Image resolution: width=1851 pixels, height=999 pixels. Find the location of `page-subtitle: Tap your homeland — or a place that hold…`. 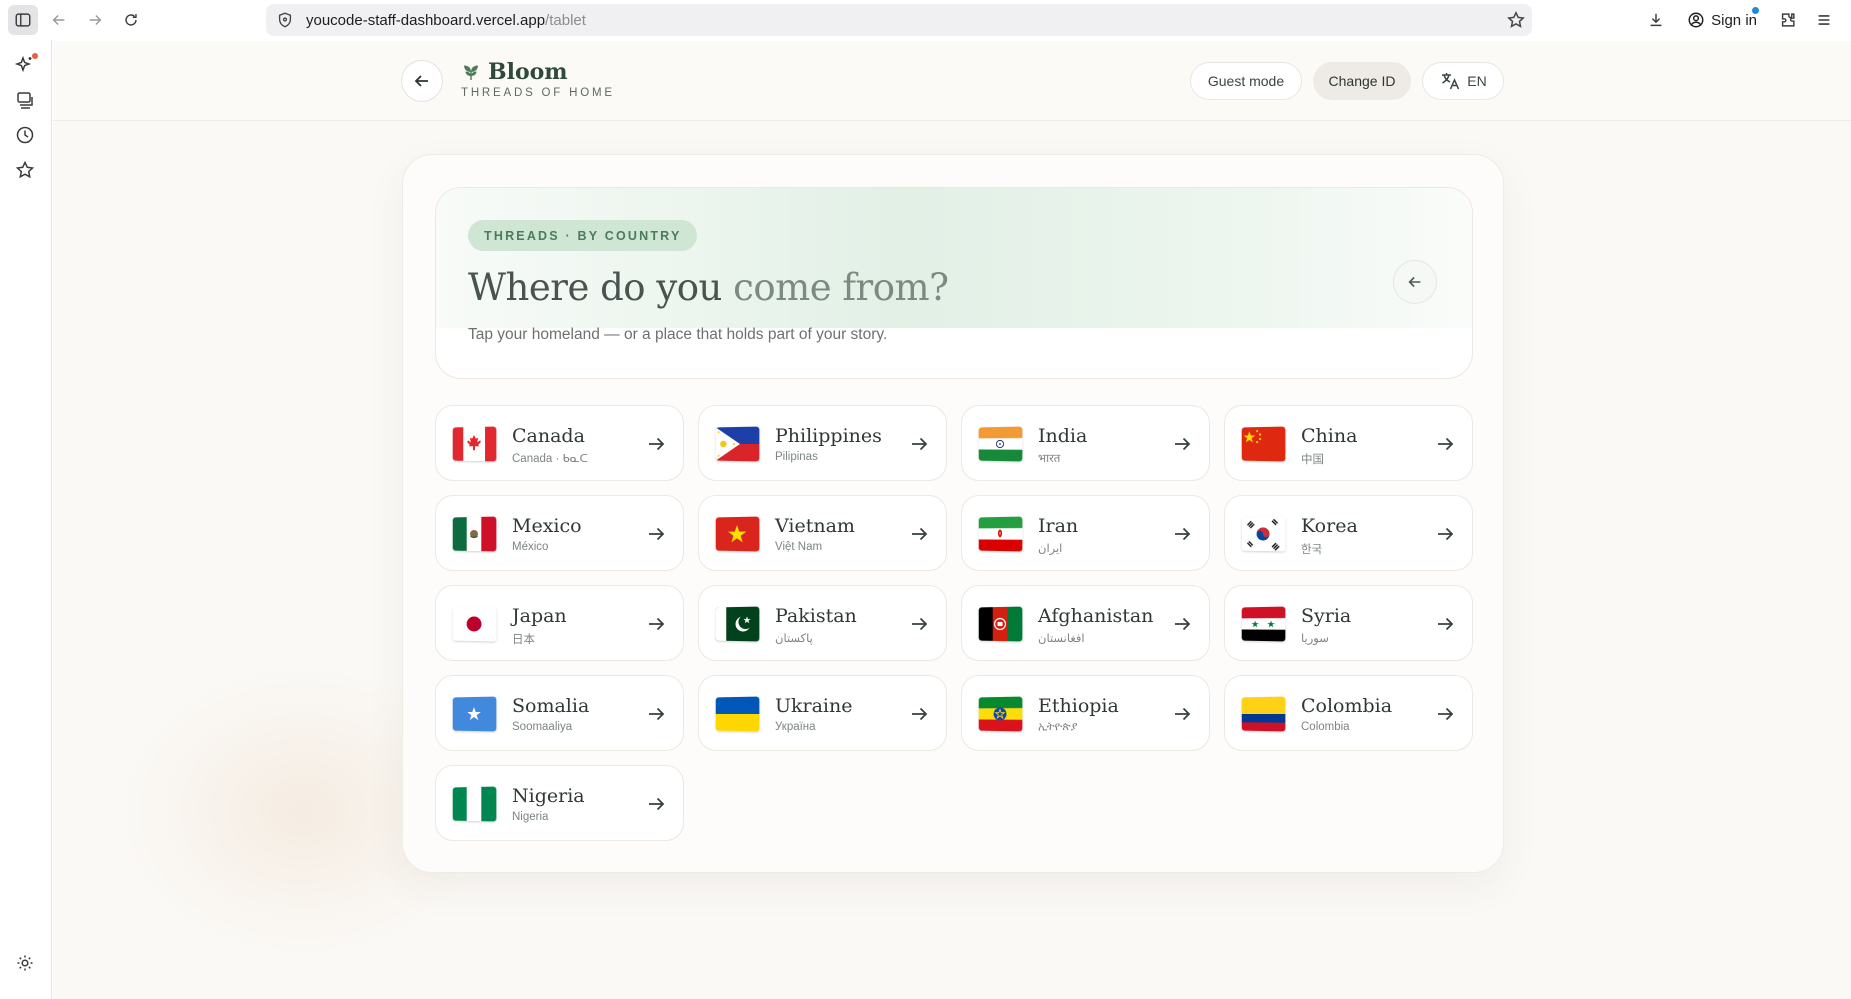

page-subtitle: Tap your homeland — or a place that hold… is located at coordinates (678, 334).